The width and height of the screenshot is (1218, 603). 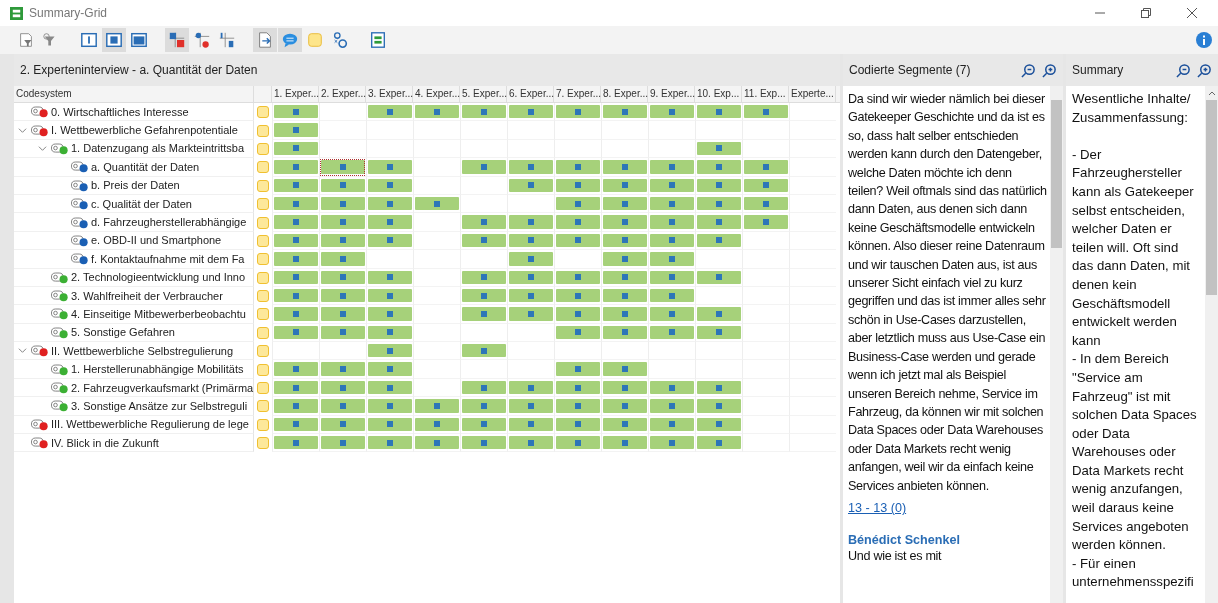 What do you see at coordinates (141, 203) in the screenshot?
I see `code-label: c. Qualität der Daten` at bounding box center [141, 203].